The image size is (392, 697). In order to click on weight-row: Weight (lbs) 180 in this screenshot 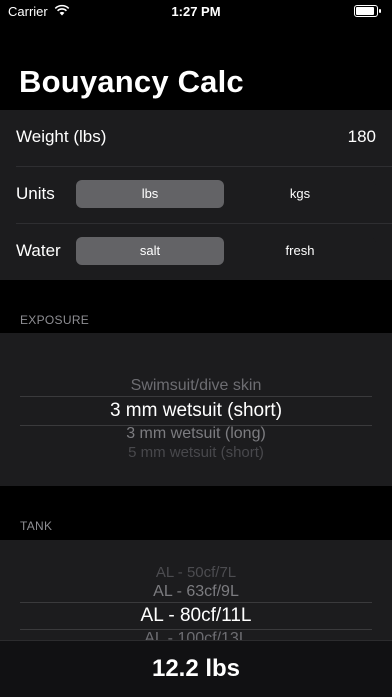, I will do `click(196, 138)`.